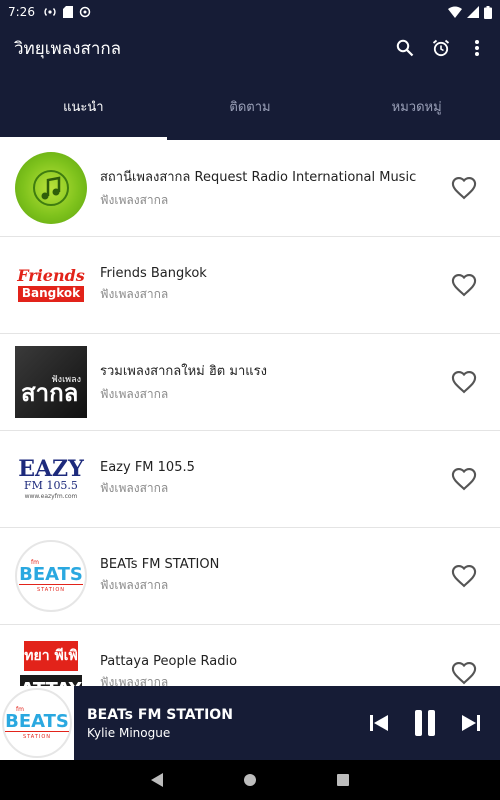  Describe the element at coordinates (67, 12) in the screenshot. I see `sd-card-icon` at that location.